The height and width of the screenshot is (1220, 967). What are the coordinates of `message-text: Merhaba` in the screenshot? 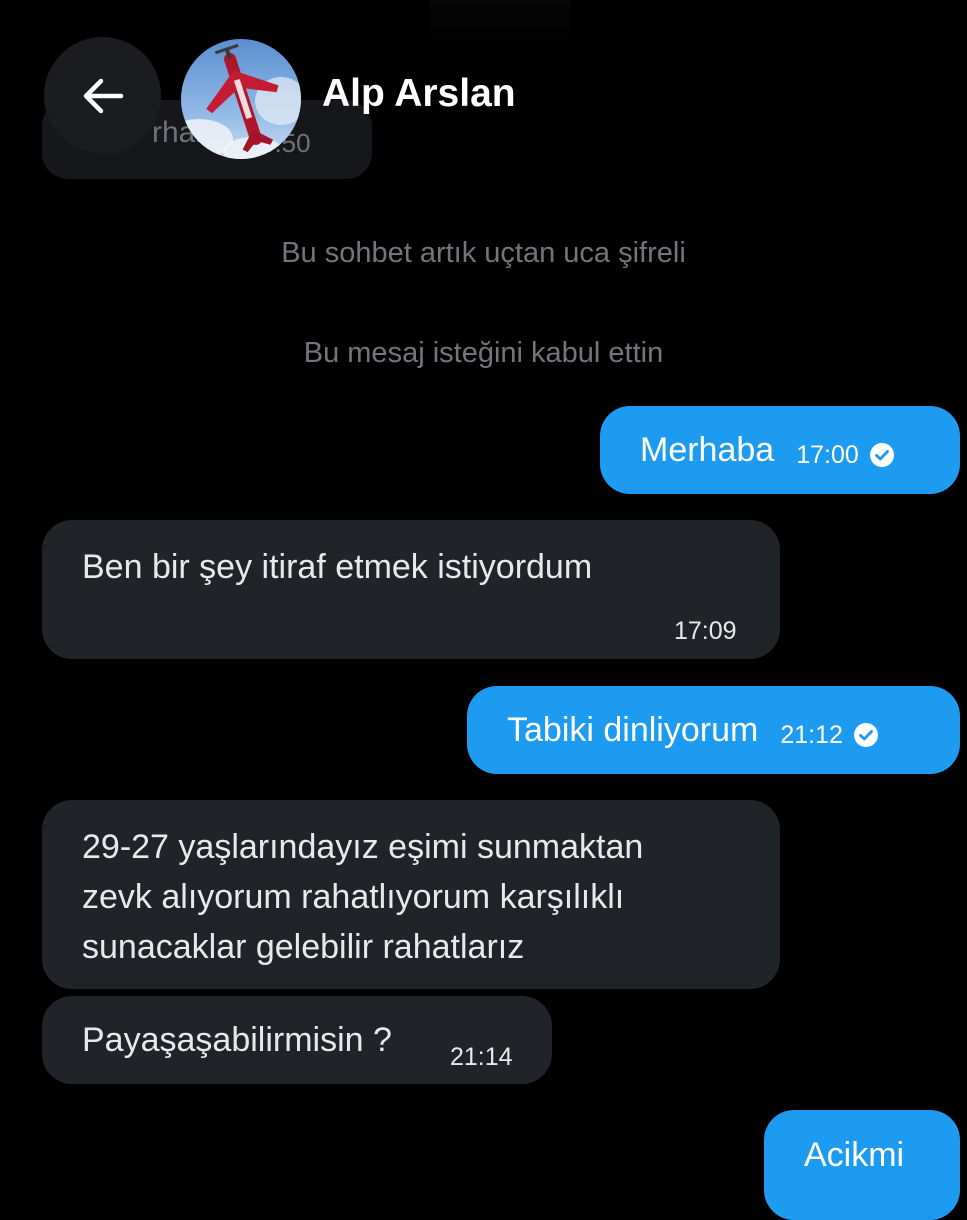 It's located at (707, 450).